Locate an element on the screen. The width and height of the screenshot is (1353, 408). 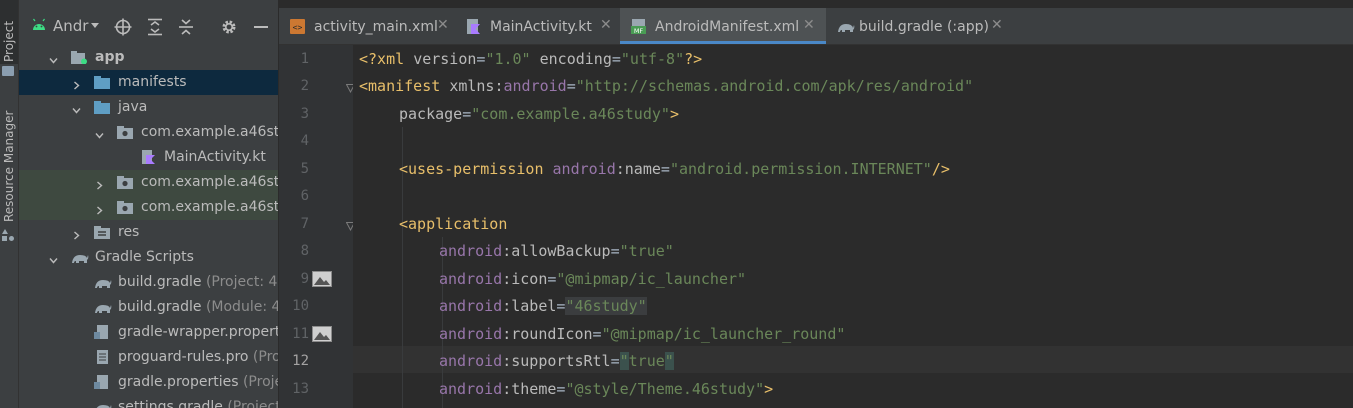
project-tool-tab: Project is located at coordinates (9, 32).